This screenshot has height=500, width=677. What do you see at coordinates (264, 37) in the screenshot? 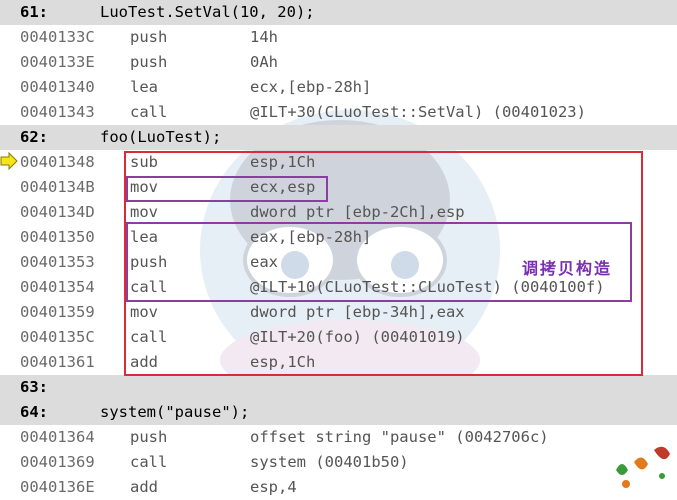
I see `operands: 14h` at bounding box center [264, 37].